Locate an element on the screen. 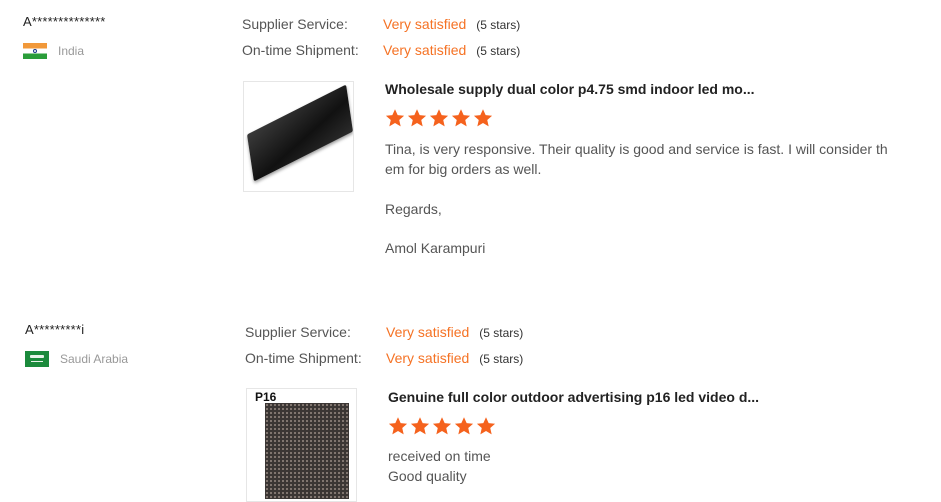 This screenshot has height=502, width=941. led-module-image is located at coordinates (300, 133).